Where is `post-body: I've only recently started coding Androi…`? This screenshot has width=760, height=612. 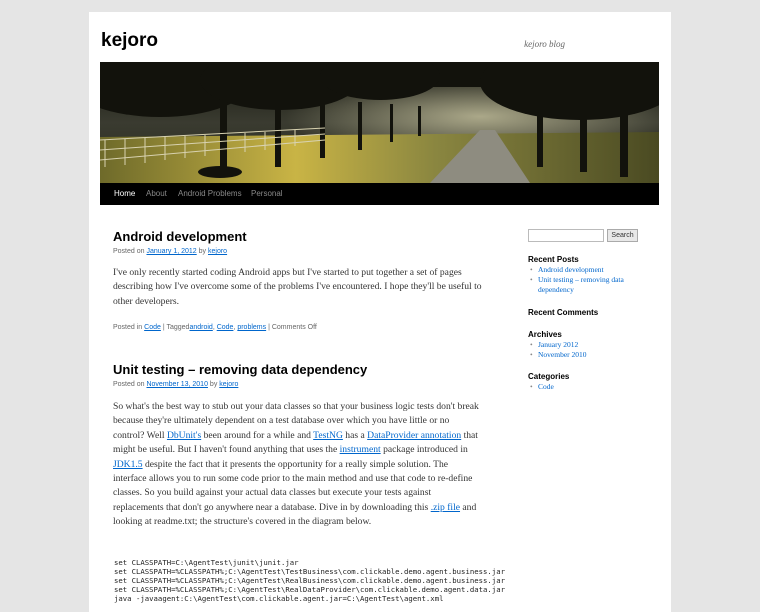
post-body: I've only recently started coding Androi… is located at coordinates (297, 287).